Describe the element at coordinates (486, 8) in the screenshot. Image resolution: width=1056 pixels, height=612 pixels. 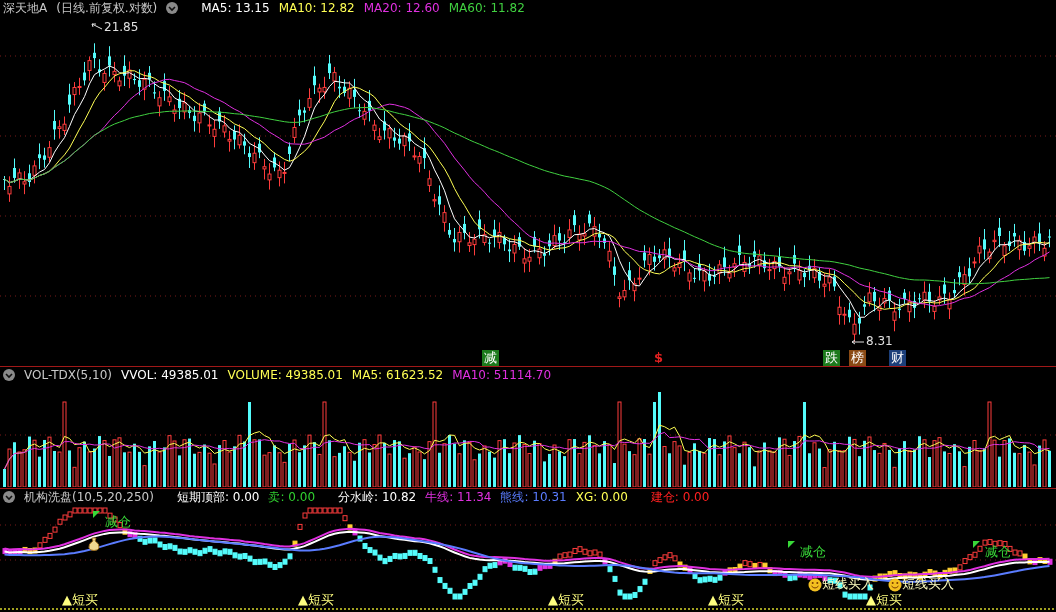
I see `indicator-value: MA60: 11.82` at that location.